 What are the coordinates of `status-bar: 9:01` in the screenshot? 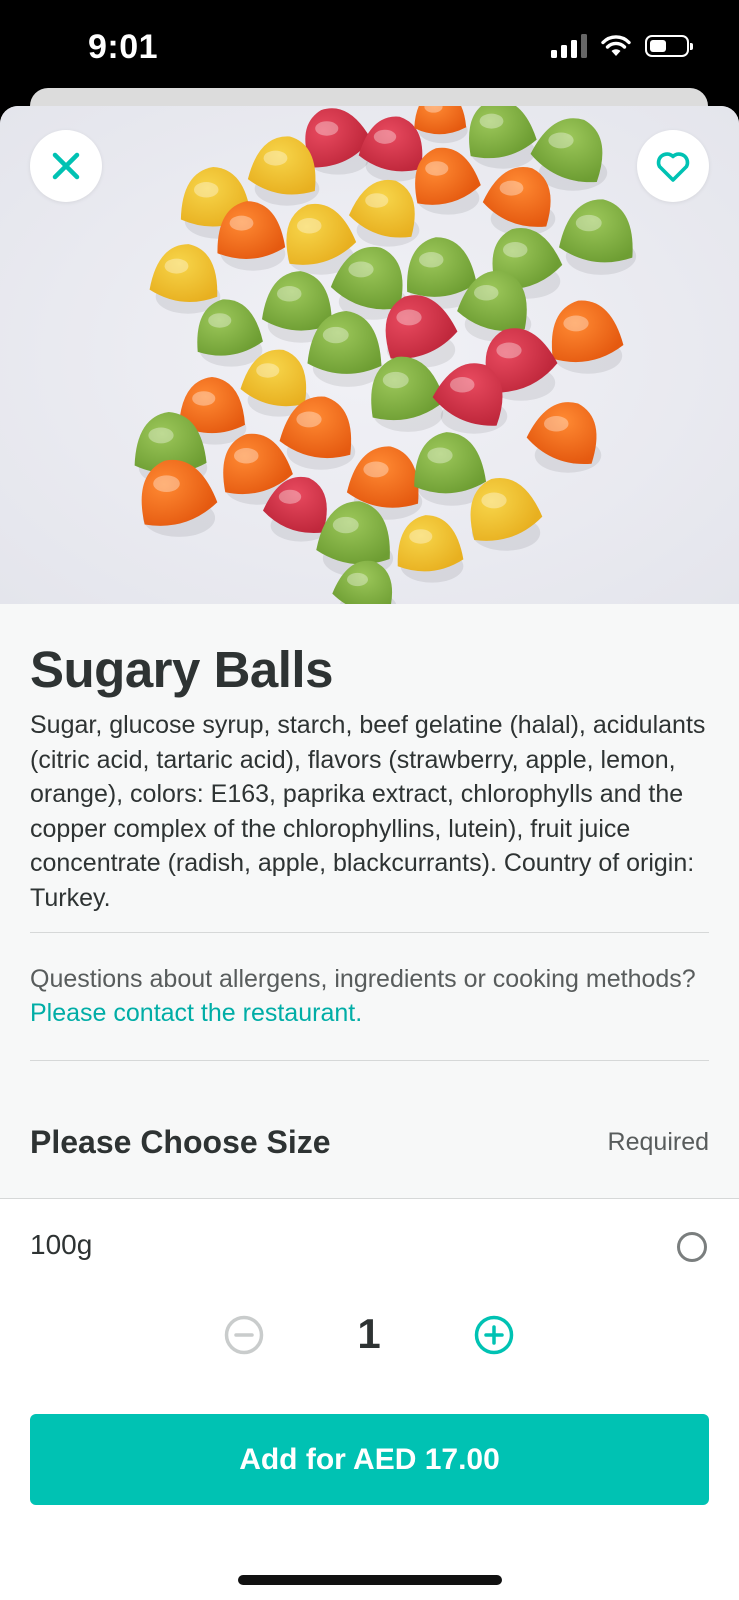 It's located at (369, 50).